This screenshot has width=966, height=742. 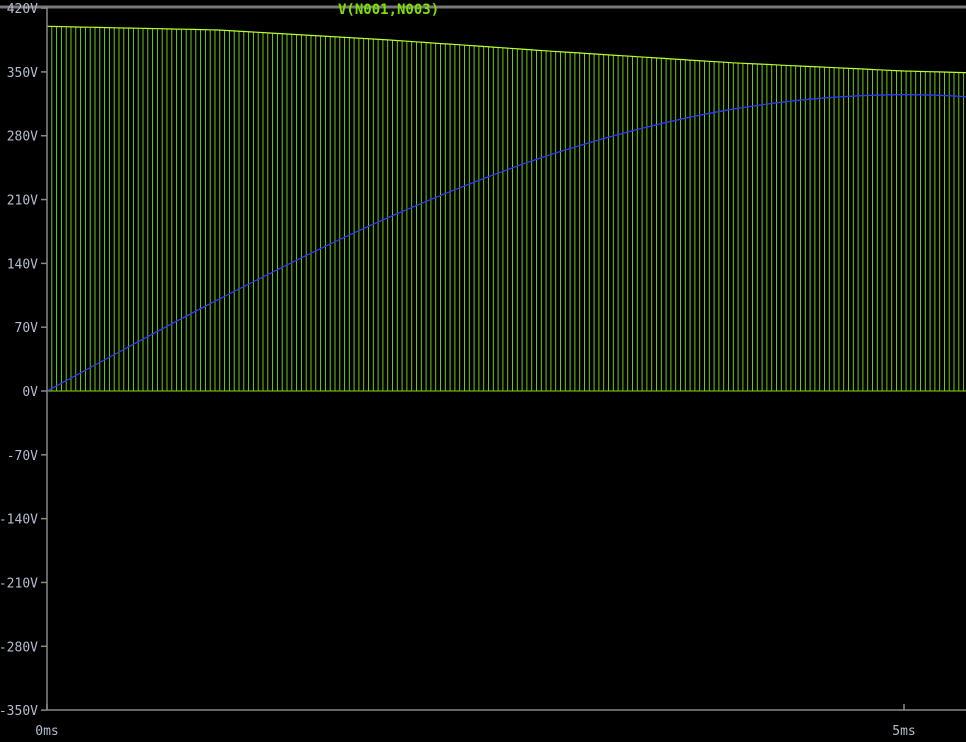 I want to click on y-tick-label: -140V, so click(x=19, y=520).